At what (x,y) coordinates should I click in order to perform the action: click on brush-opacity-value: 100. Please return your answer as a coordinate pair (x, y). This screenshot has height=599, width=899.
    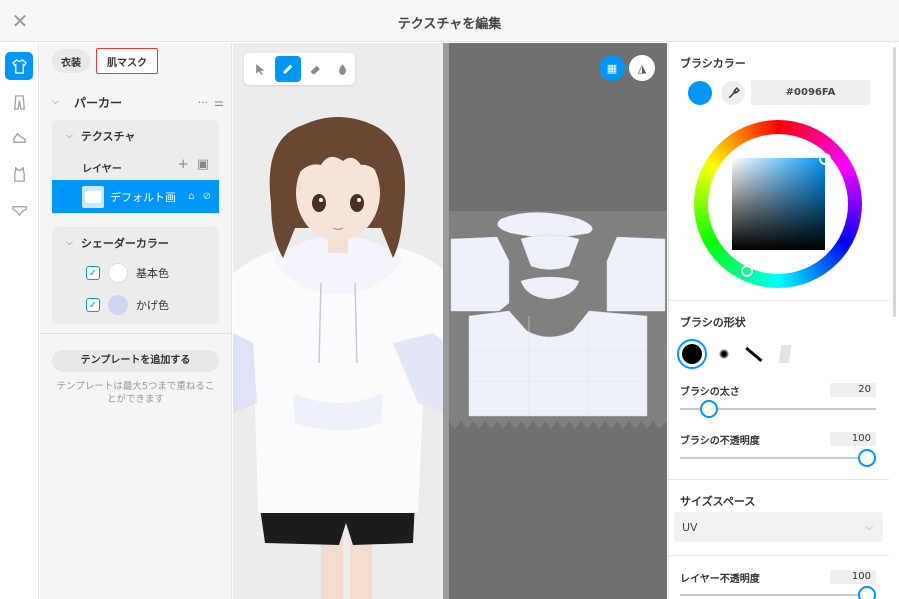
    Looking at the image, I should click on (853, 439).